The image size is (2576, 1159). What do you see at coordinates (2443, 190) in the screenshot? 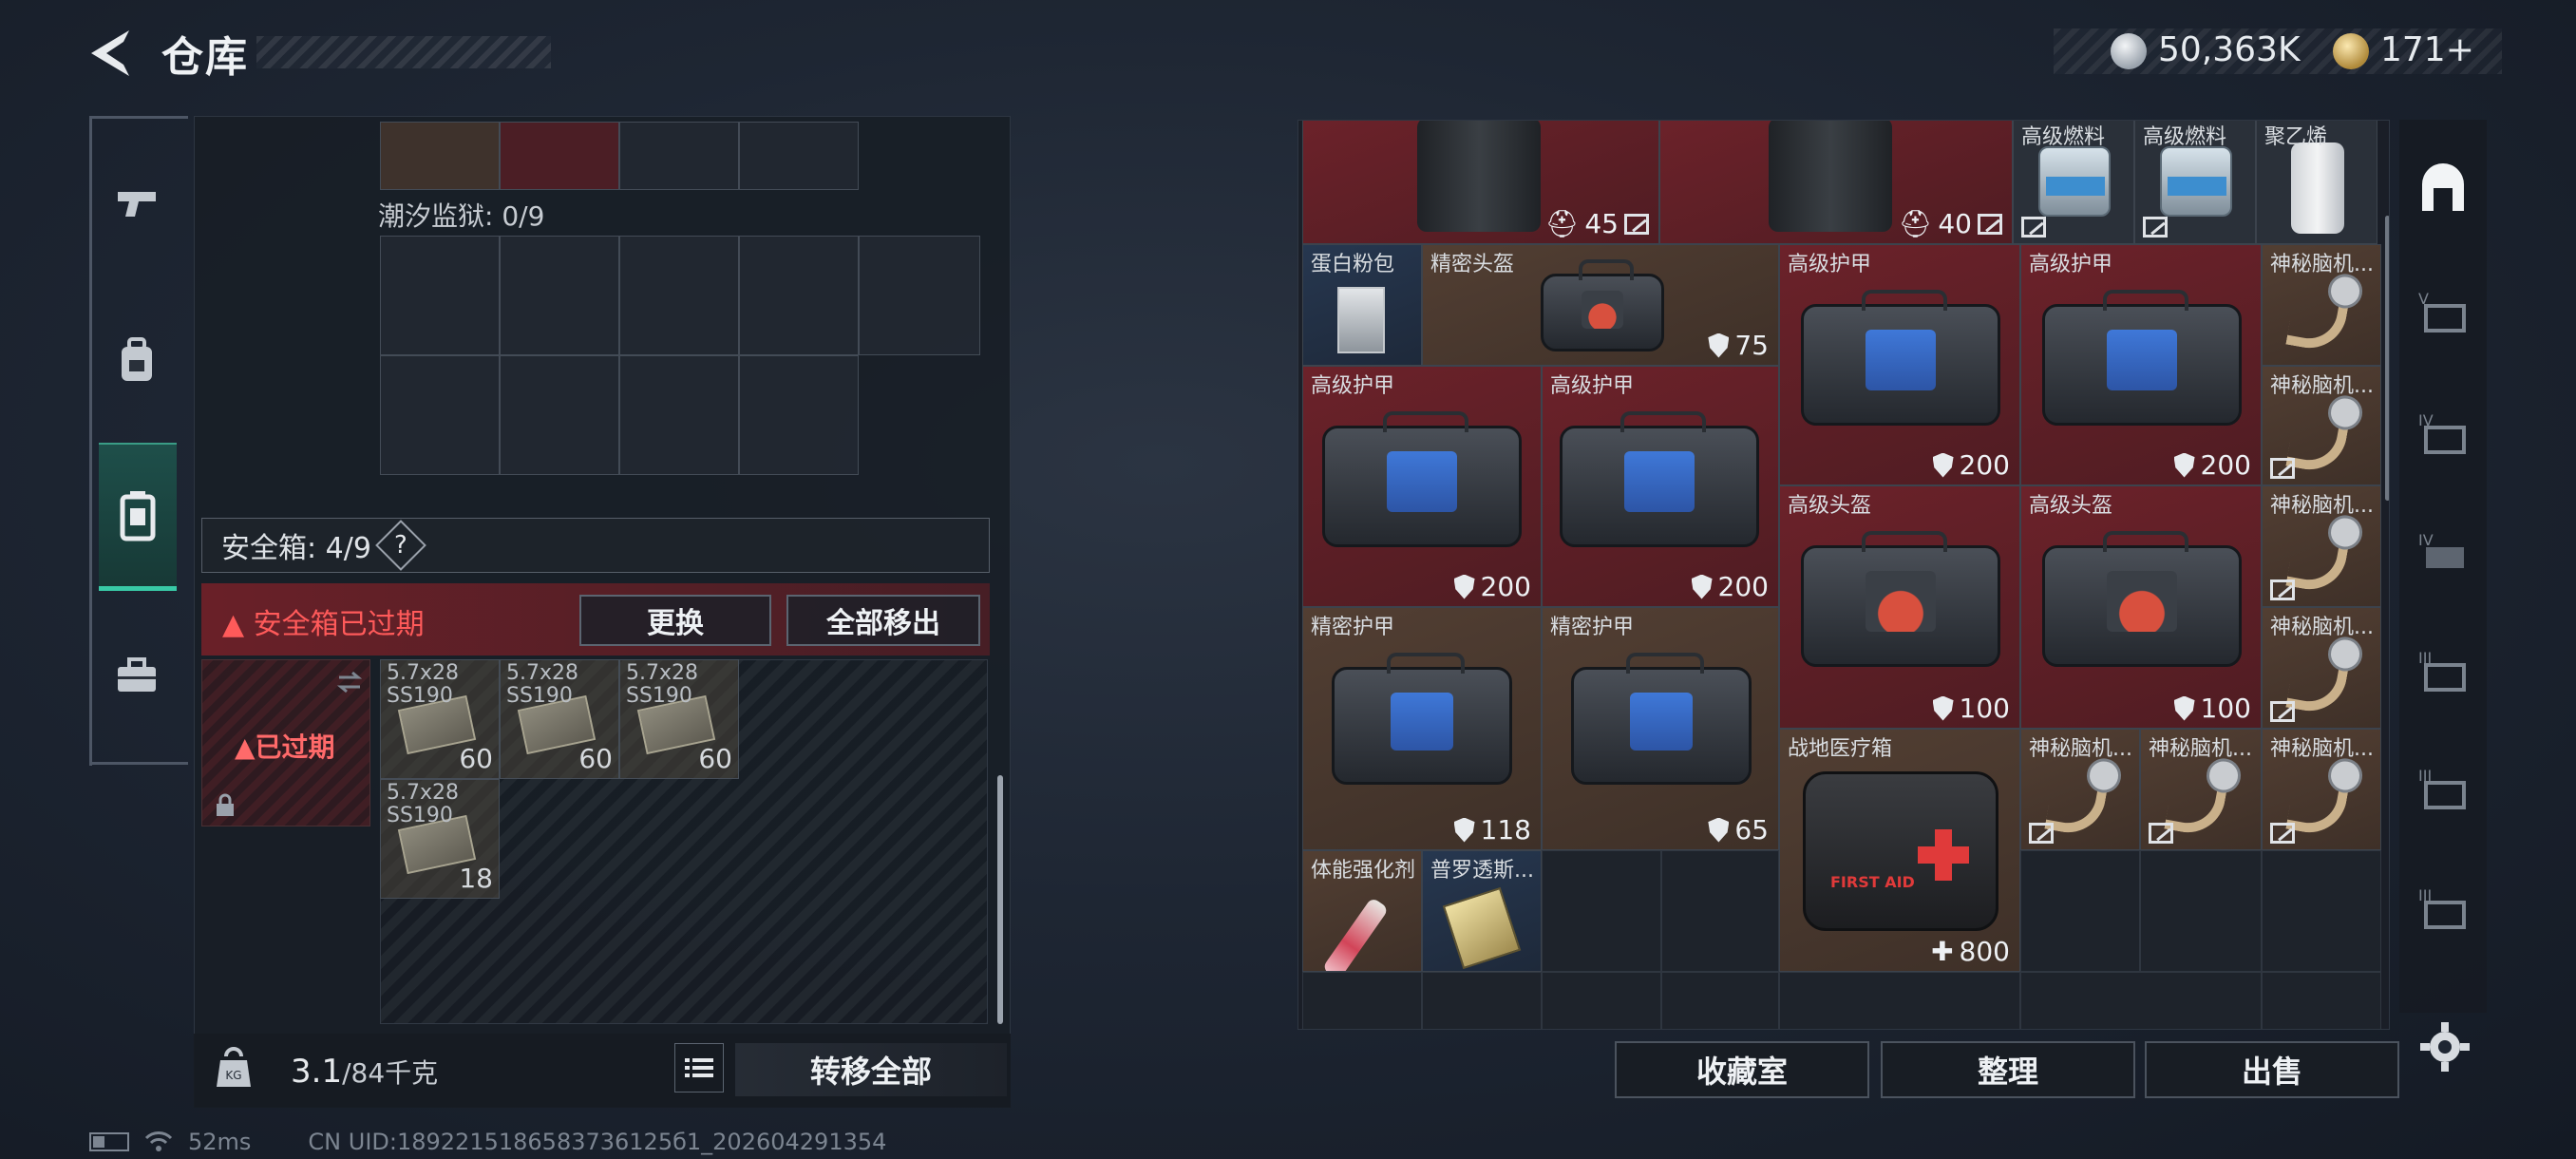
I see `stash-tab-home` at bounding box center [2443, 190].